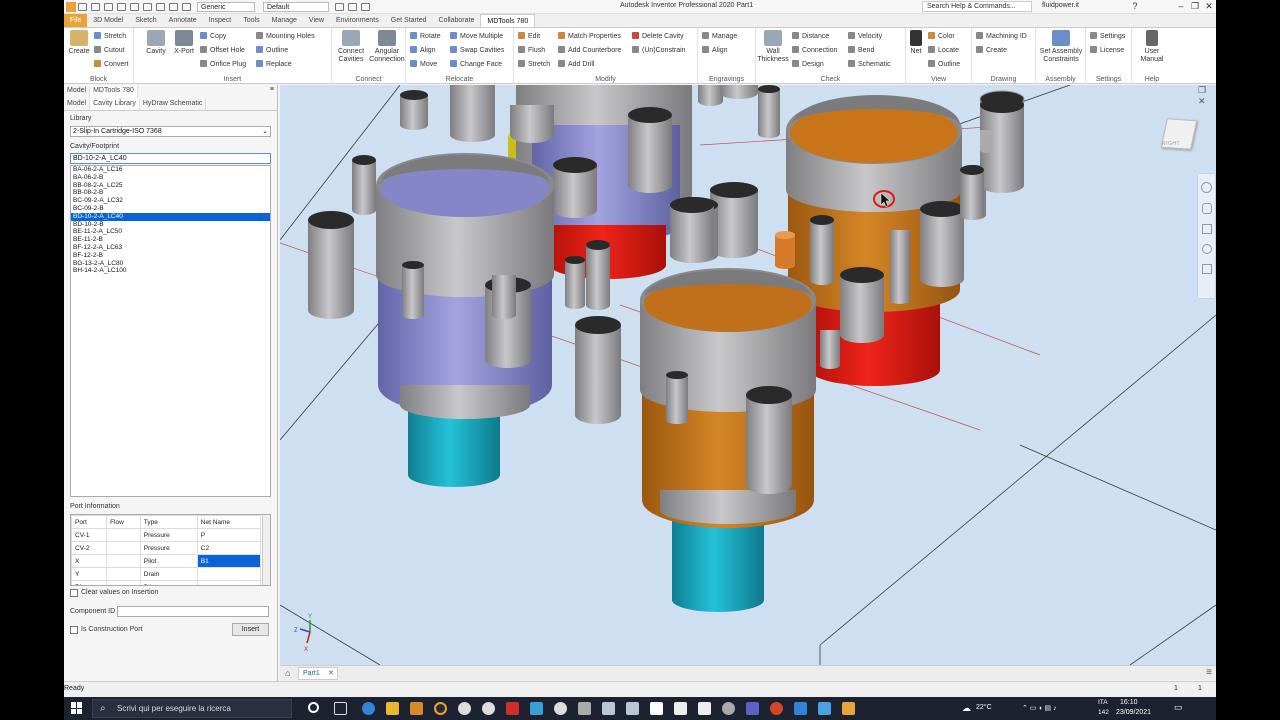  I want to click on inventor-taskbar-icon, so click(848, 708).